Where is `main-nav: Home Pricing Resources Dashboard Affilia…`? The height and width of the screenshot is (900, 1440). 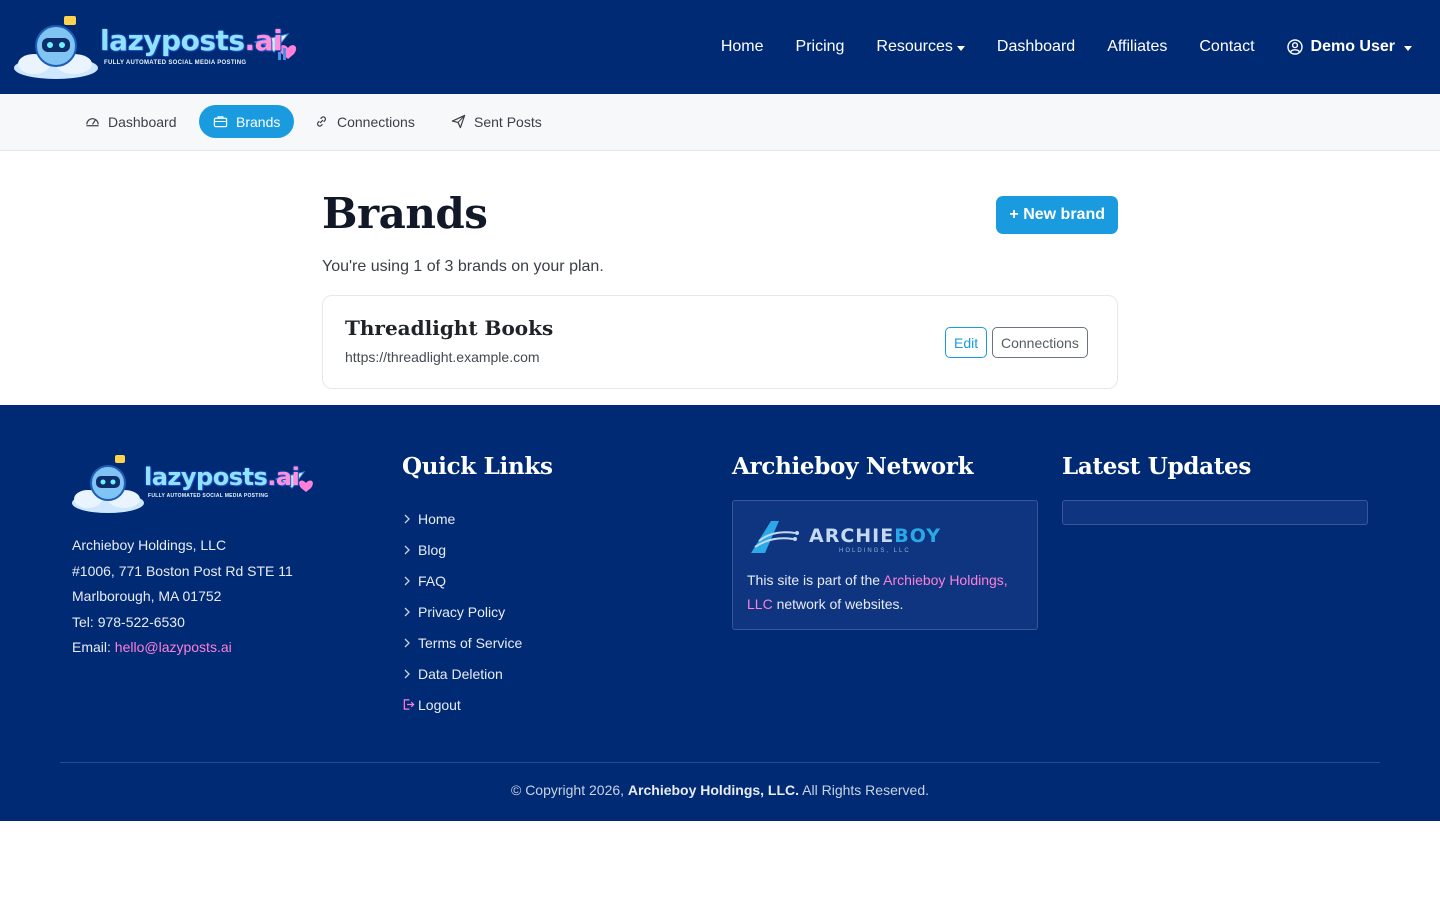 main-nav: Home Pricing Resources Dashboard Affilia… is located at coordinates (1050, 47).